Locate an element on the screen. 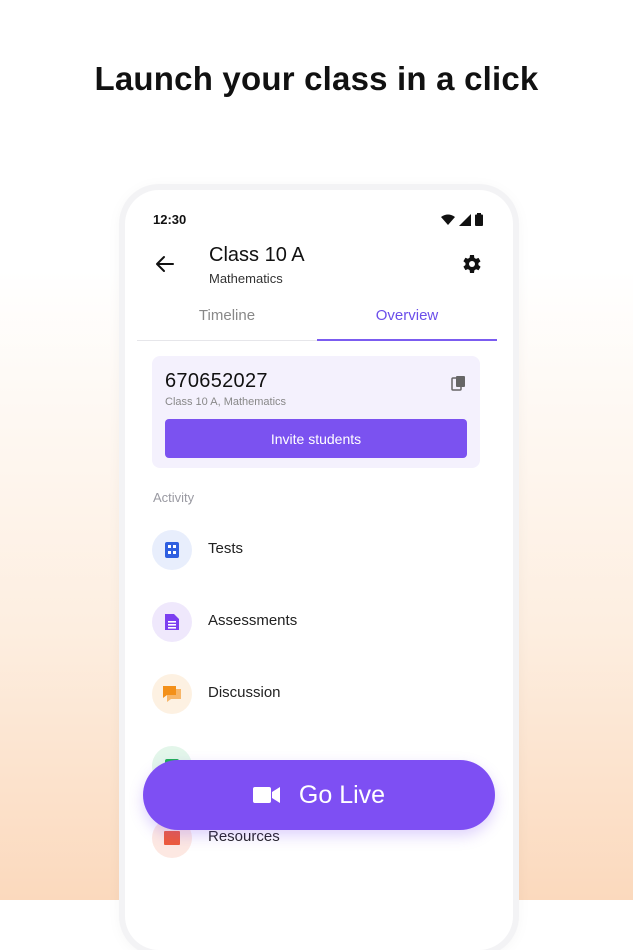 This screenshot has width=633, height=950. signal-icon is located at coordinates (465, 219).